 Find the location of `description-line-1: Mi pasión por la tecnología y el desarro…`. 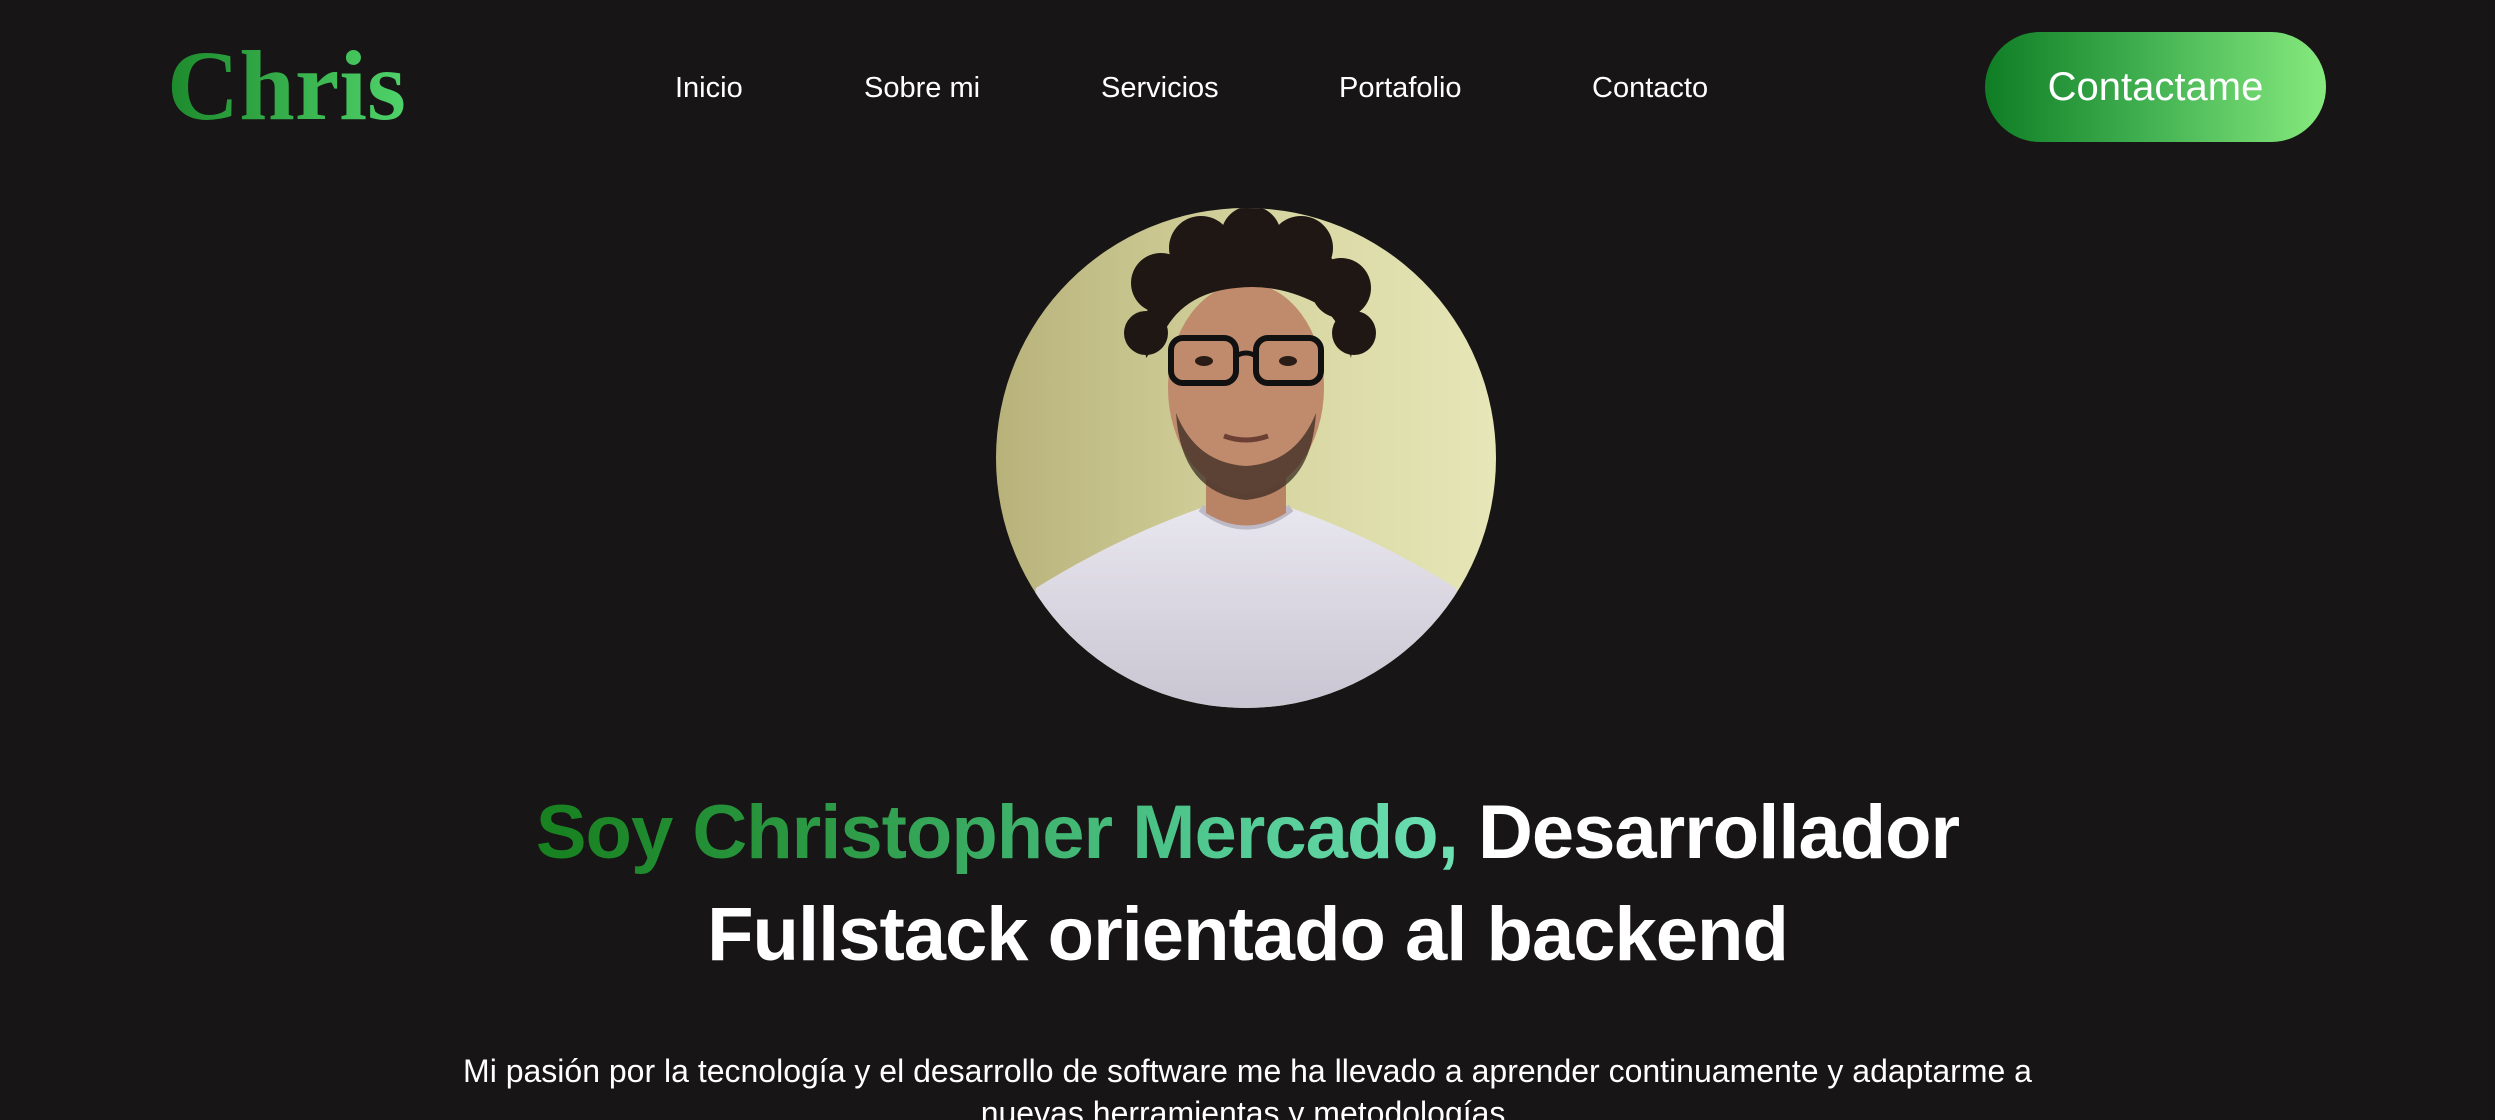

description-line-1: Mi pasión por la tecnología y el desarro… is located at coordinates (1247, 1071).